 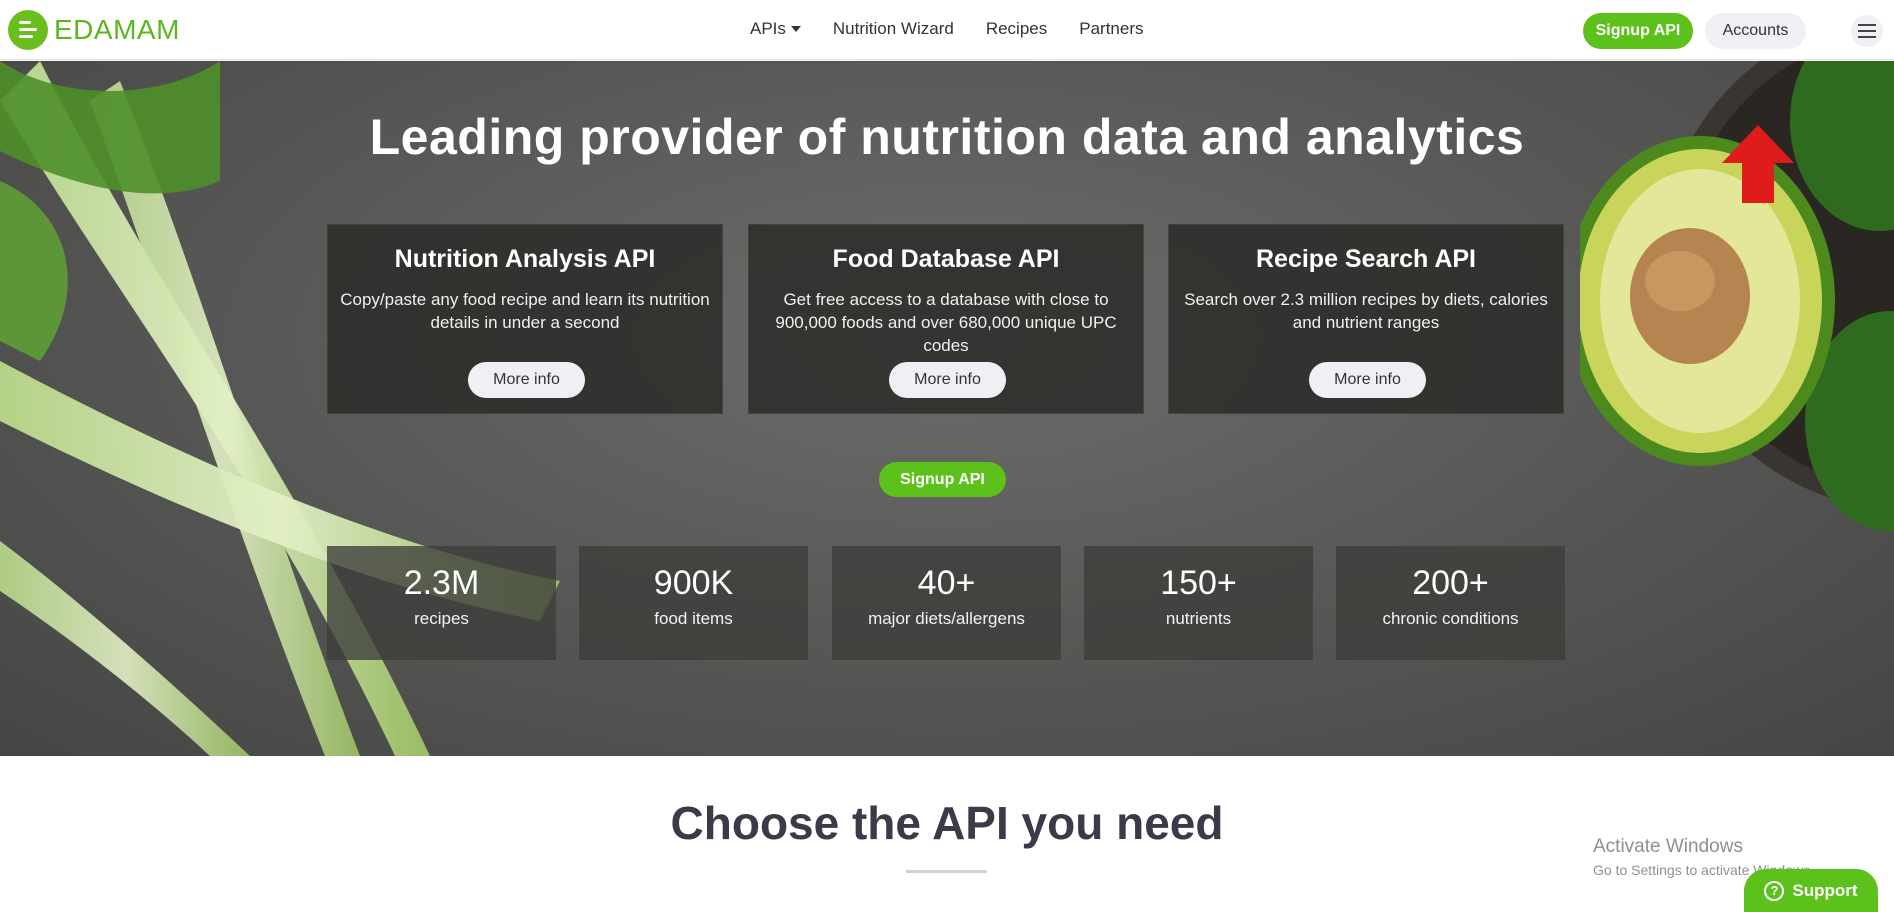 What do you see at coordinates (1774, 890) in the screenshot?
I see `help-icon: ?` at bounding box center [1774, 890].